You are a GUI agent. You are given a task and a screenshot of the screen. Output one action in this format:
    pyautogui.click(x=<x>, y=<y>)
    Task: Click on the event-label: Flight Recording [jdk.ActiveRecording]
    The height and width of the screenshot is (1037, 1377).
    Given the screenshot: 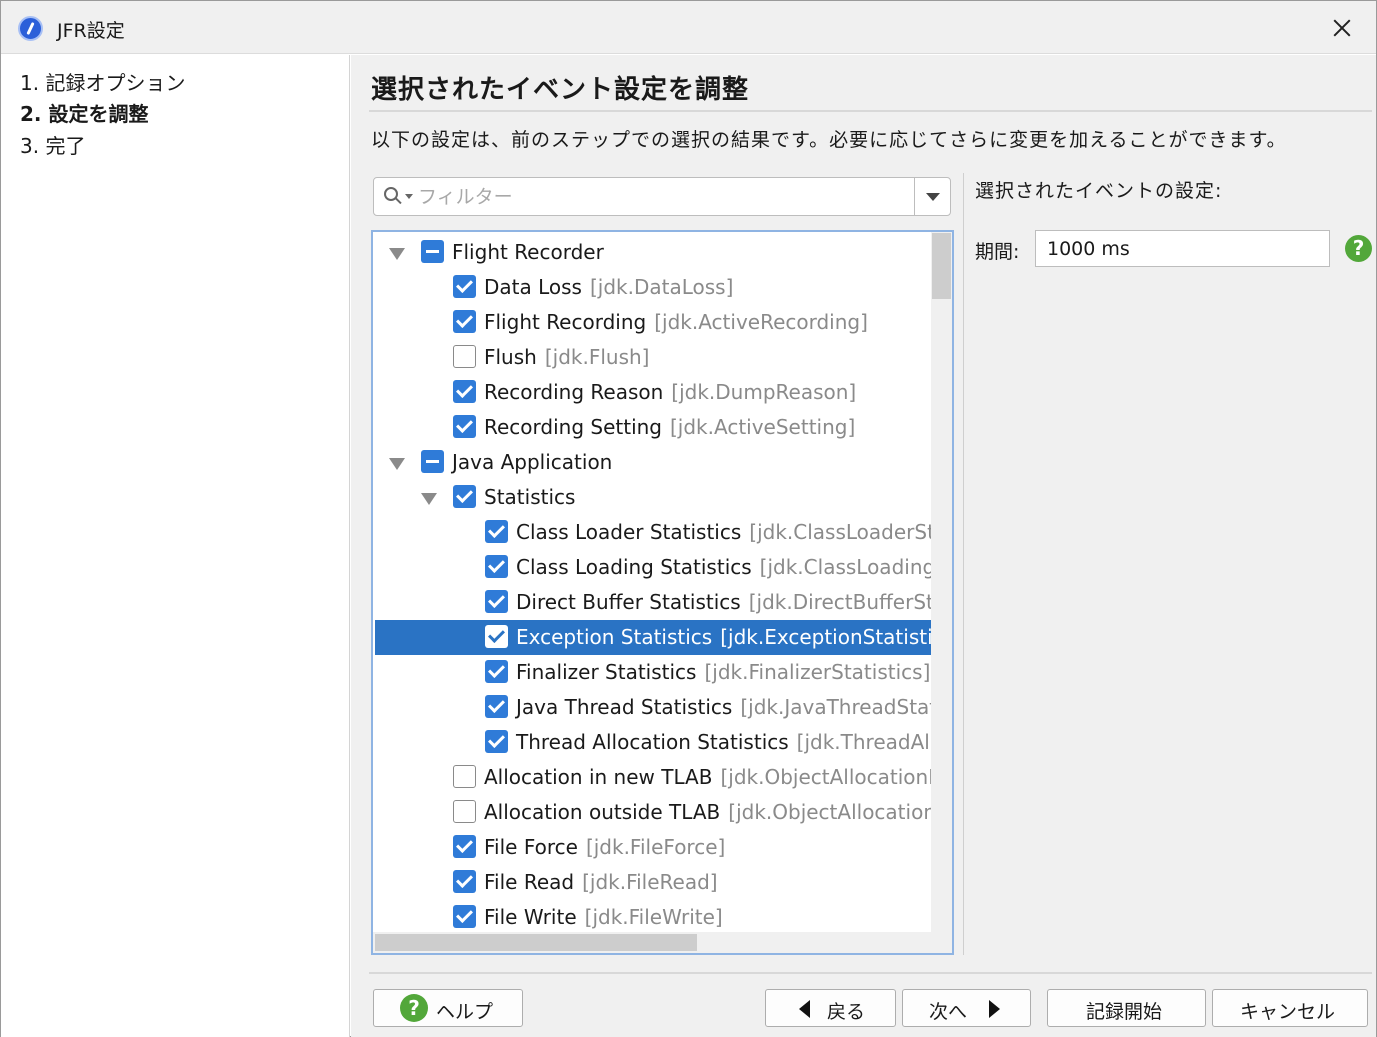 What is the action you would take?
    pyautogui.click(x=676, y=322)
    